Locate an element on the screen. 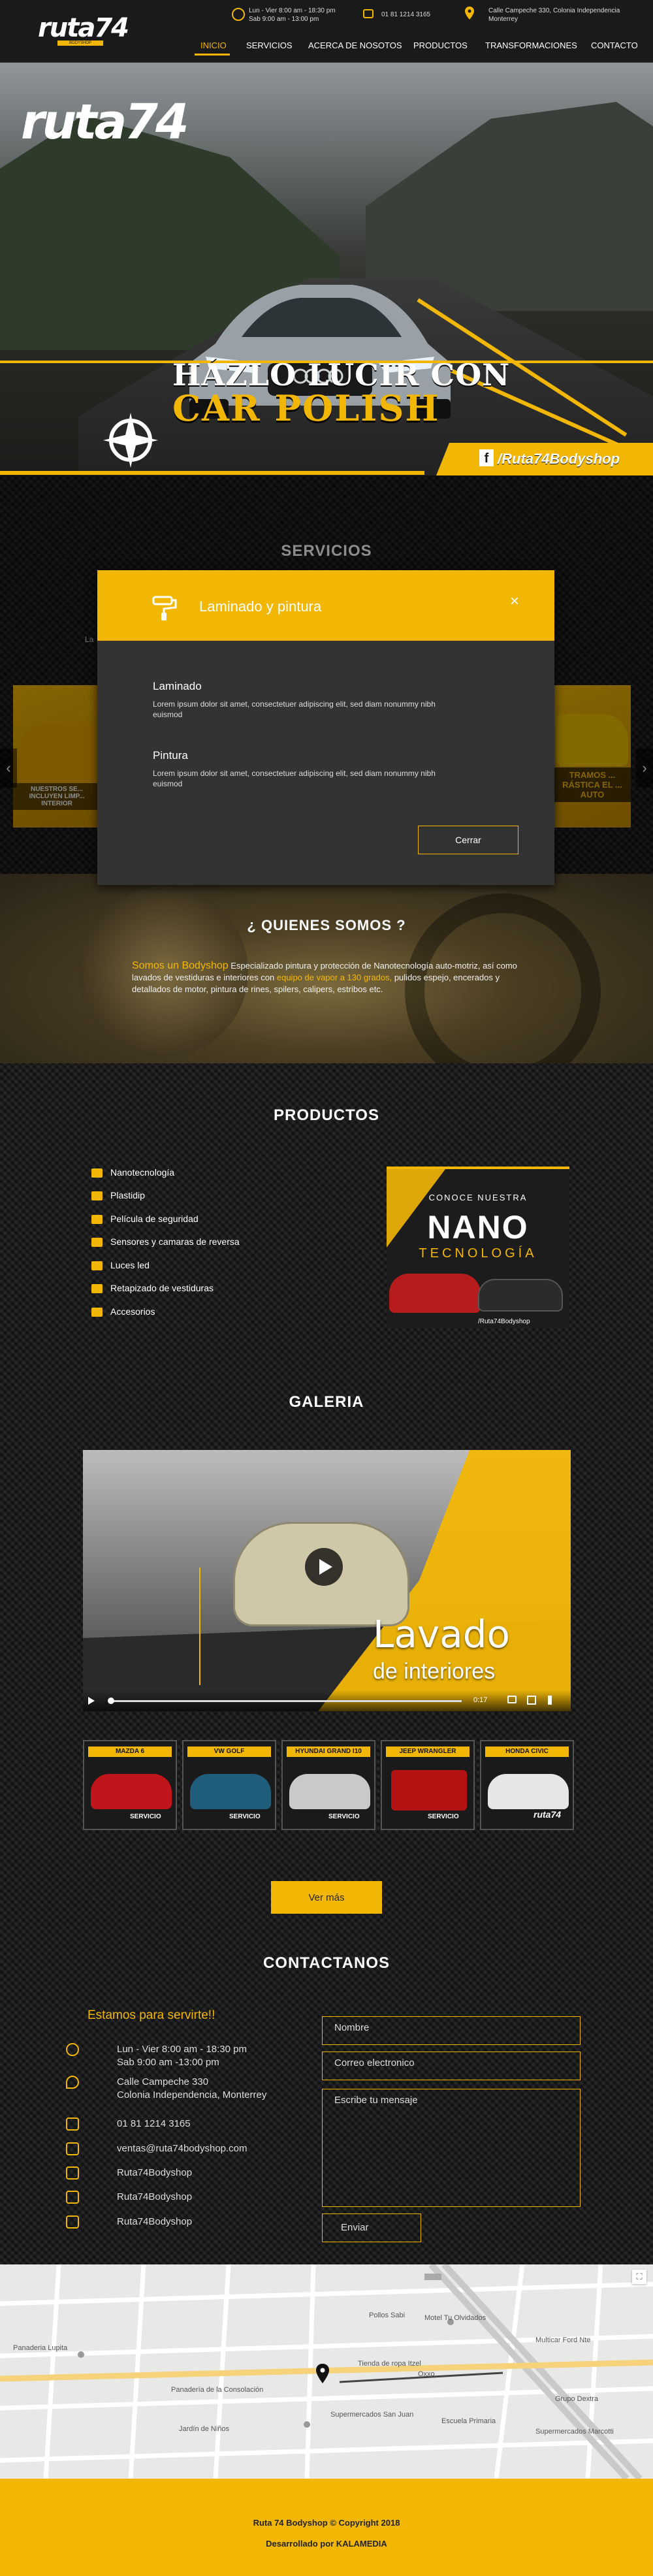  hero-title-line2: CAR POLISH is located at coordinates (306, 408).